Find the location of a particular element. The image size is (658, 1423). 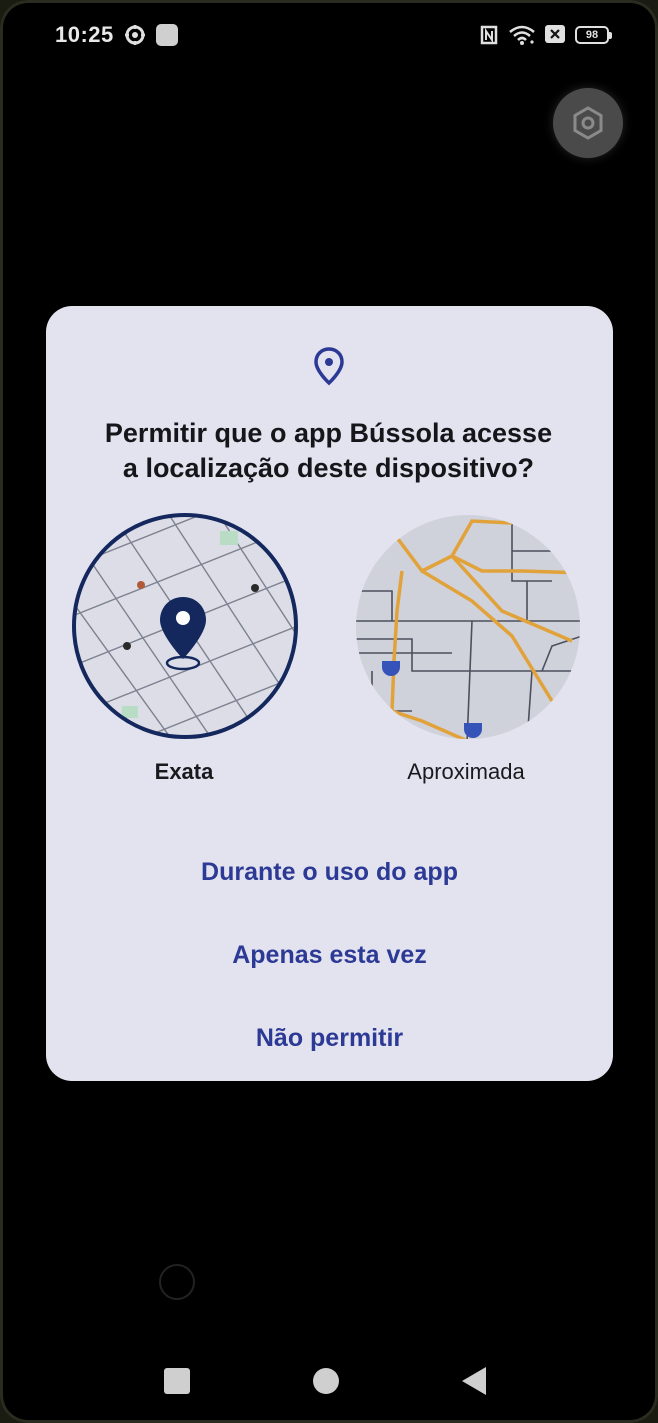

floating-settings-button is located at coordinates (588, 123).